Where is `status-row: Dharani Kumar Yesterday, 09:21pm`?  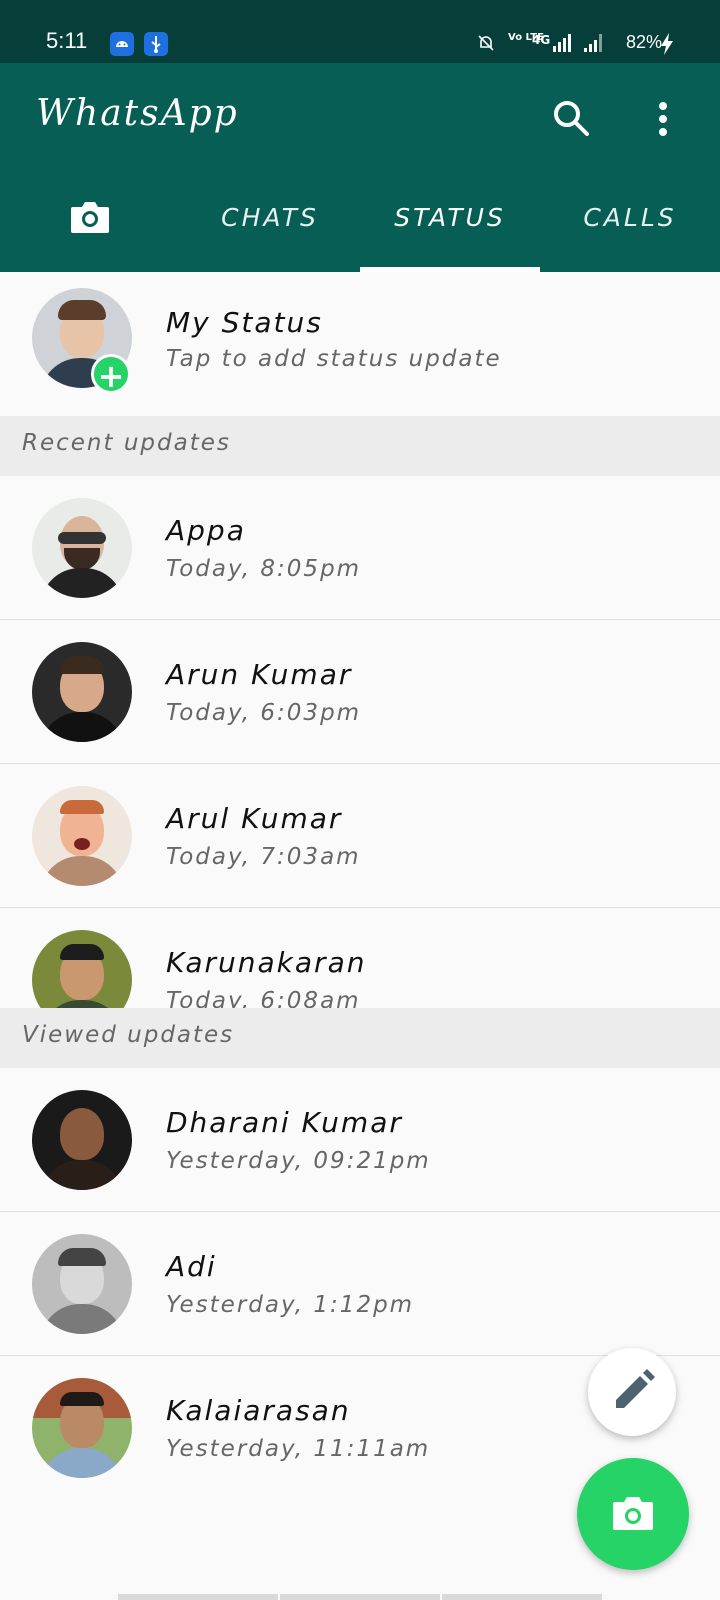
status-row: Dharani Kumar Yesterday, 09:21pm is located at coordinates (360, 1140).